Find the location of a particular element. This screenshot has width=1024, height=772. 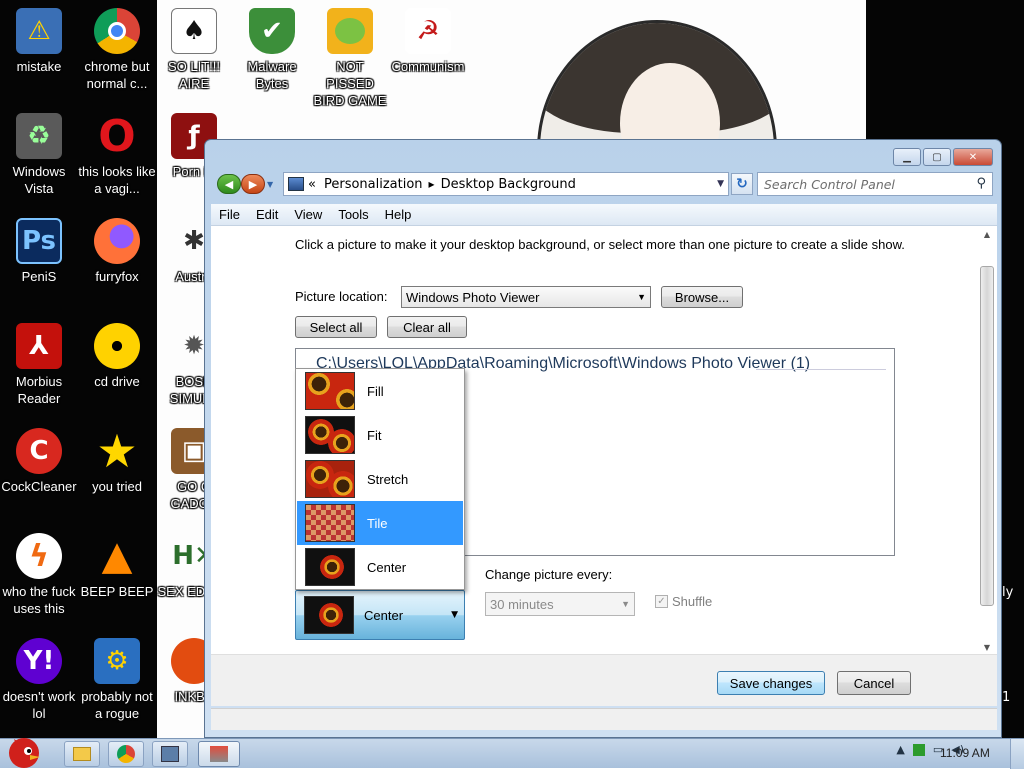

desktop-icon: ♻ Windows Vista is located at coordinates (39, 155).